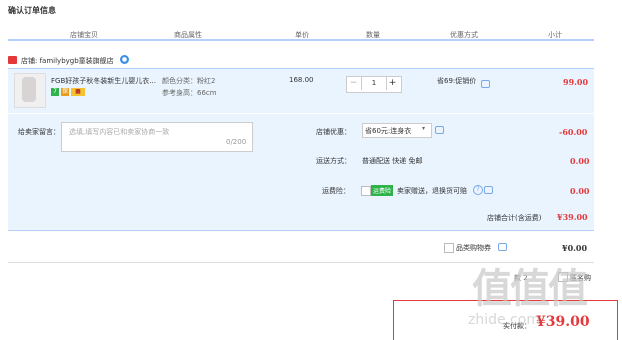  I want to click on chat-icon: ●, so click(124, 59).